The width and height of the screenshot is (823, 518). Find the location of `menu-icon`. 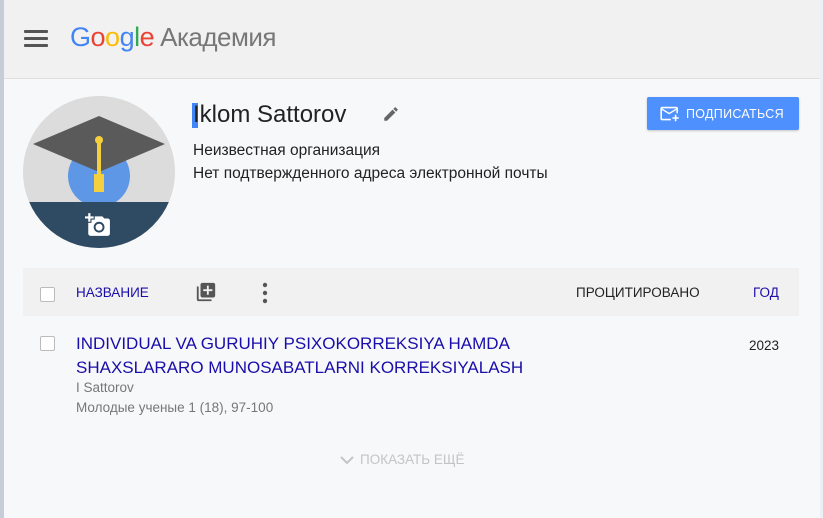

menu-icon is located at coordinates (36, 39).